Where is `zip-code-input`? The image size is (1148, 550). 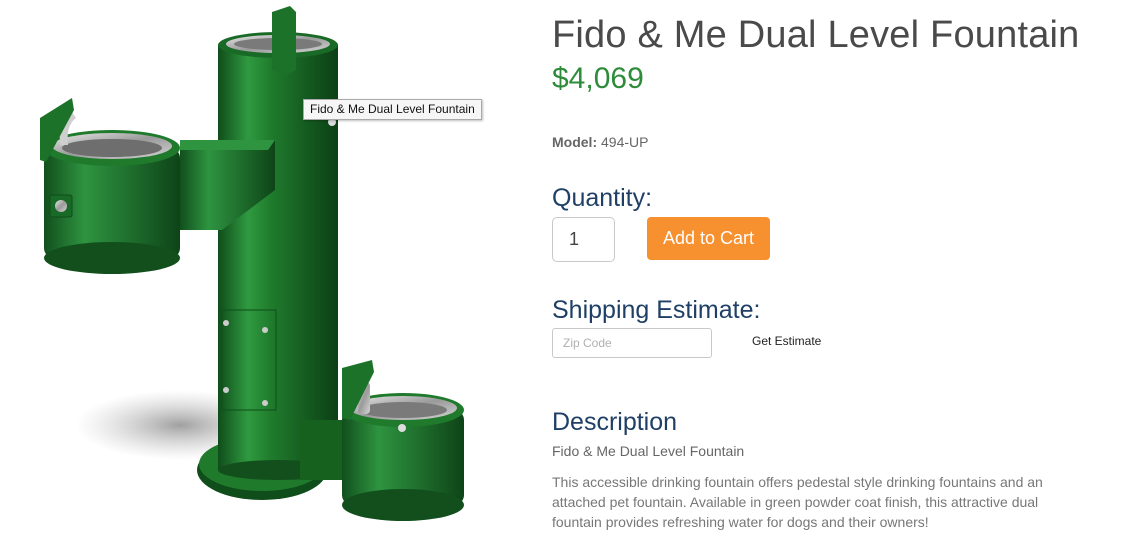 zip-code-input is located at coordinates (632, 343).